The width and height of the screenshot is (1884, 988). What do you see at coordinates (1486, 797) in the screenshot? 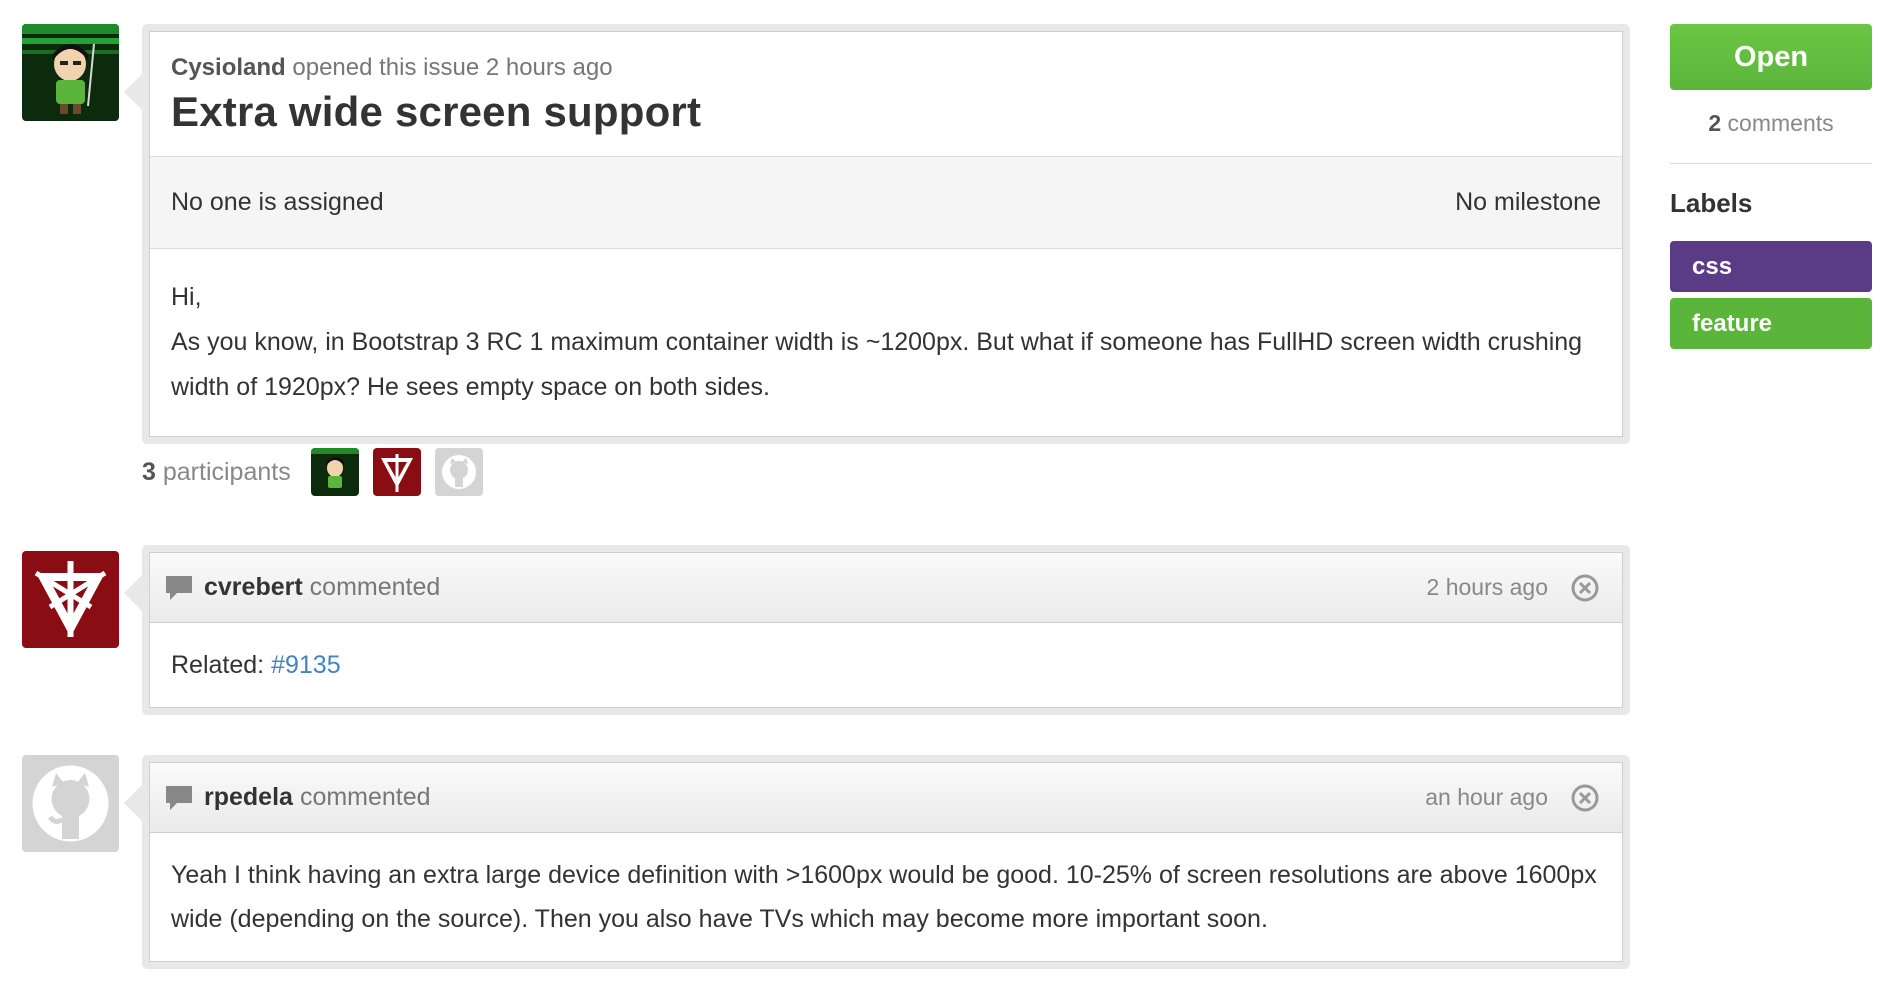
I see `comment-timestamp: an hour ago` at bounding box center [1486, 797].